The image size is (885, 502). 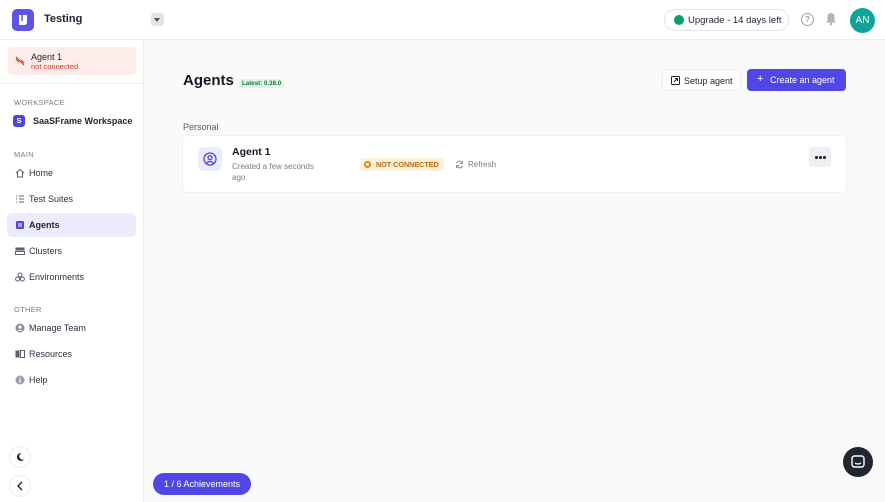 I want to click on sidebar-item-agents: Agents, so click(x=71, y=225).